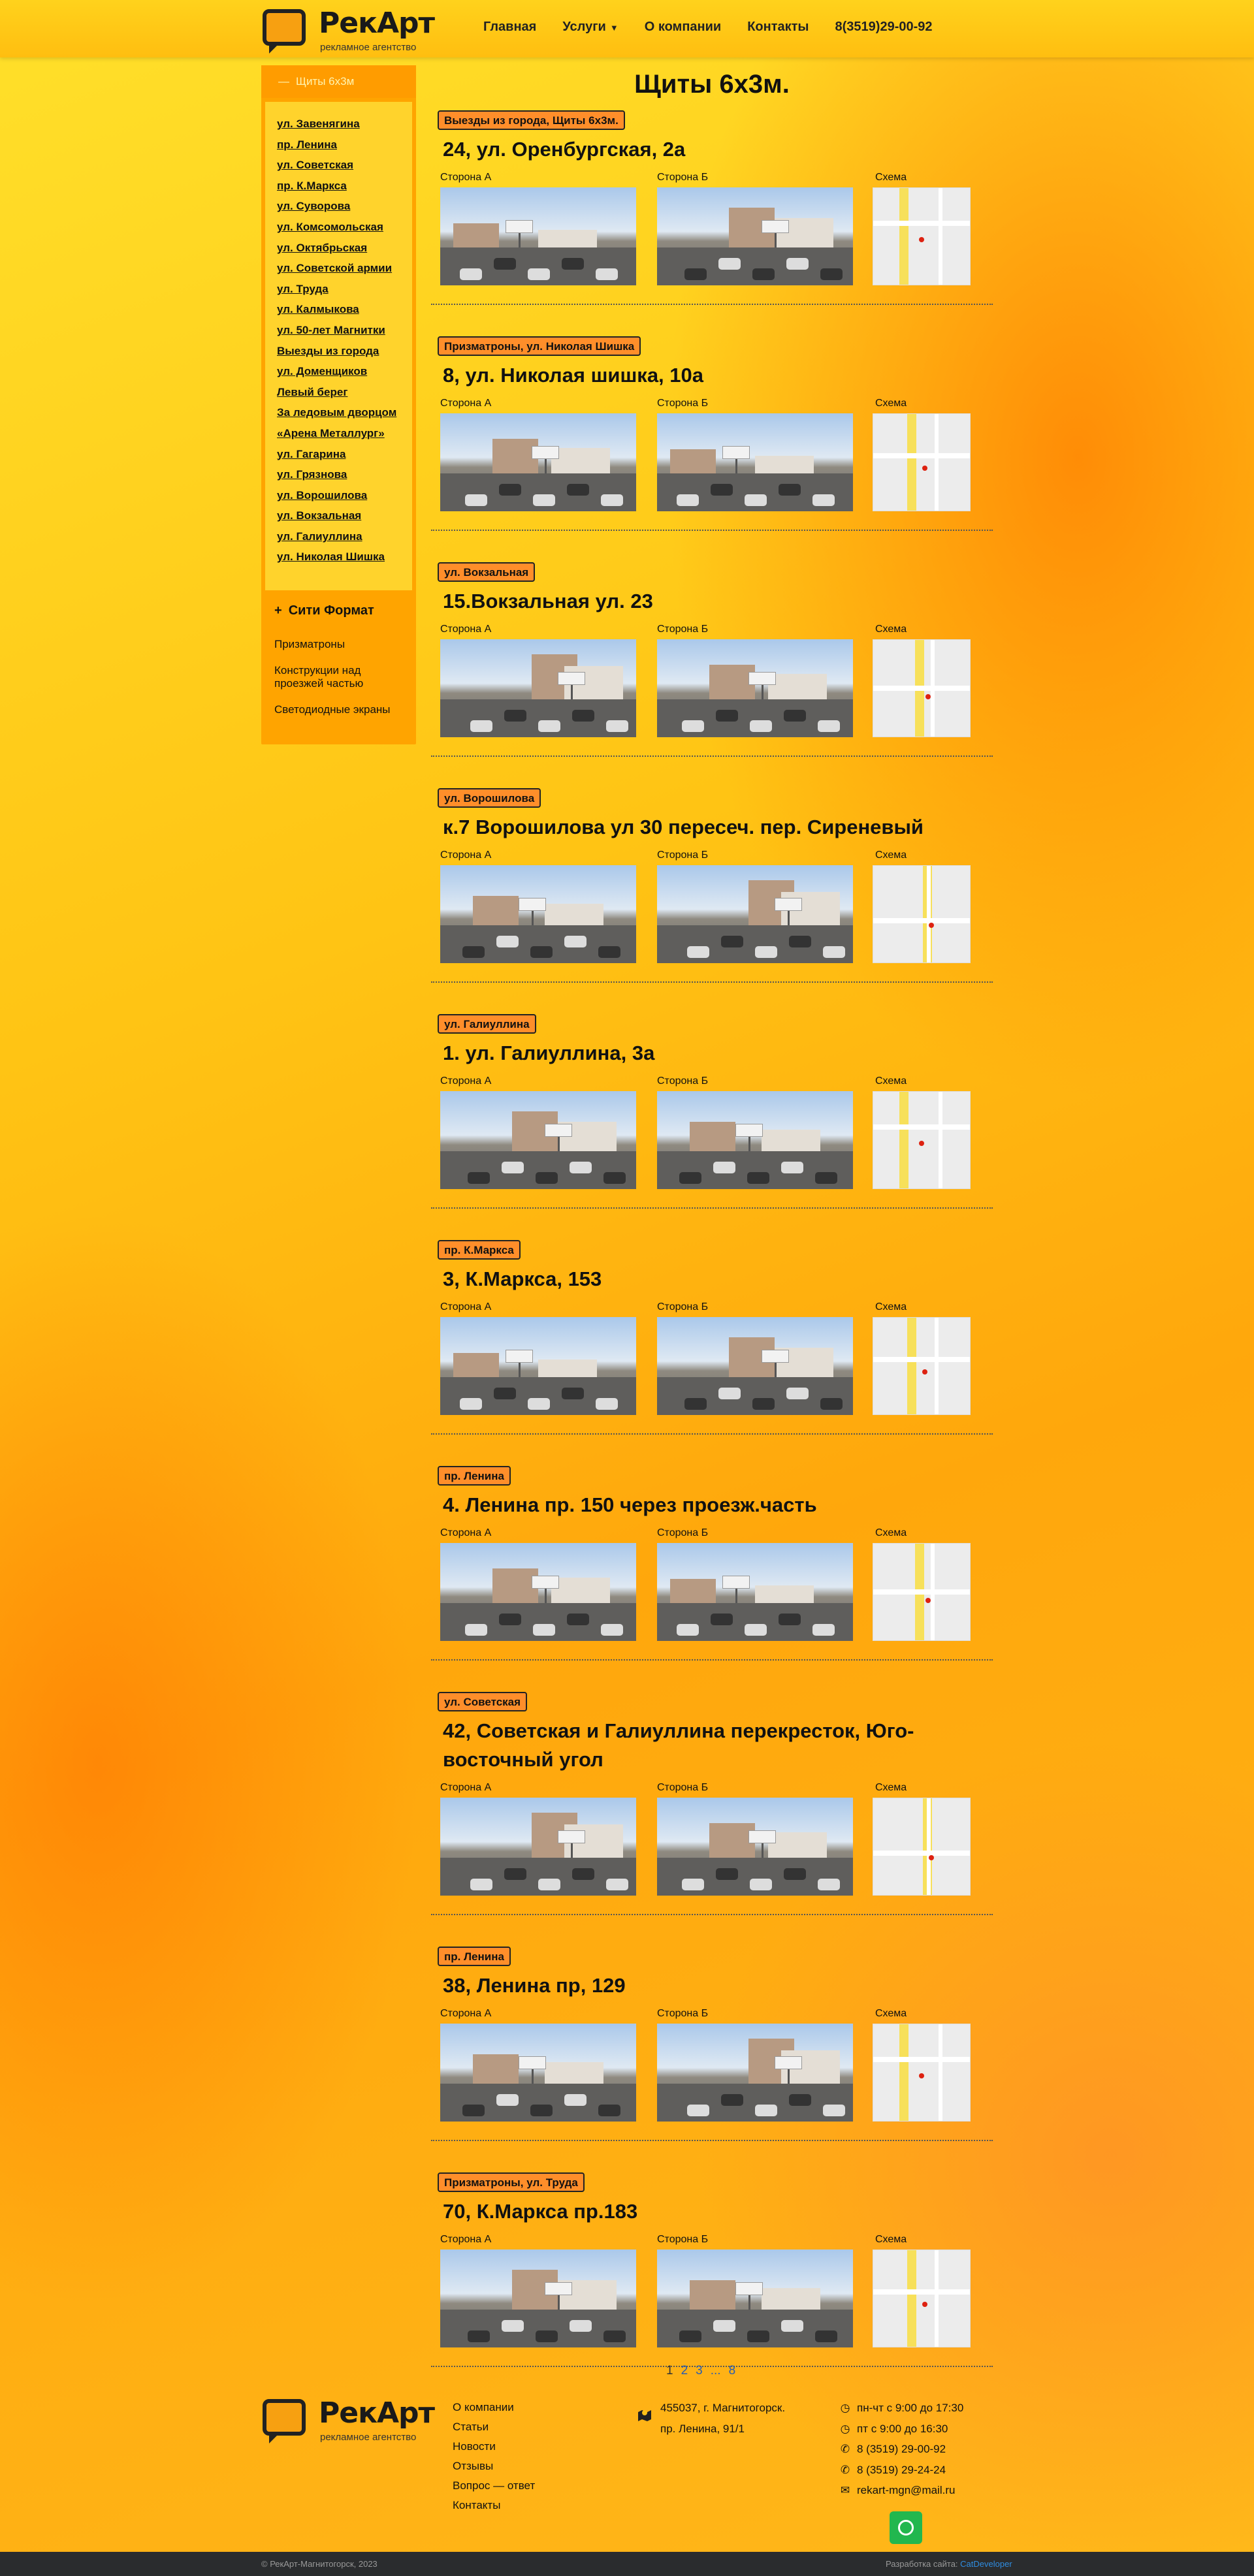 This screenshot has height=2576, width=1254. Describe the element at coordinates (344, 372) in the screenshot. I see `sidebar-item: ул. Доменщиков` at that location.